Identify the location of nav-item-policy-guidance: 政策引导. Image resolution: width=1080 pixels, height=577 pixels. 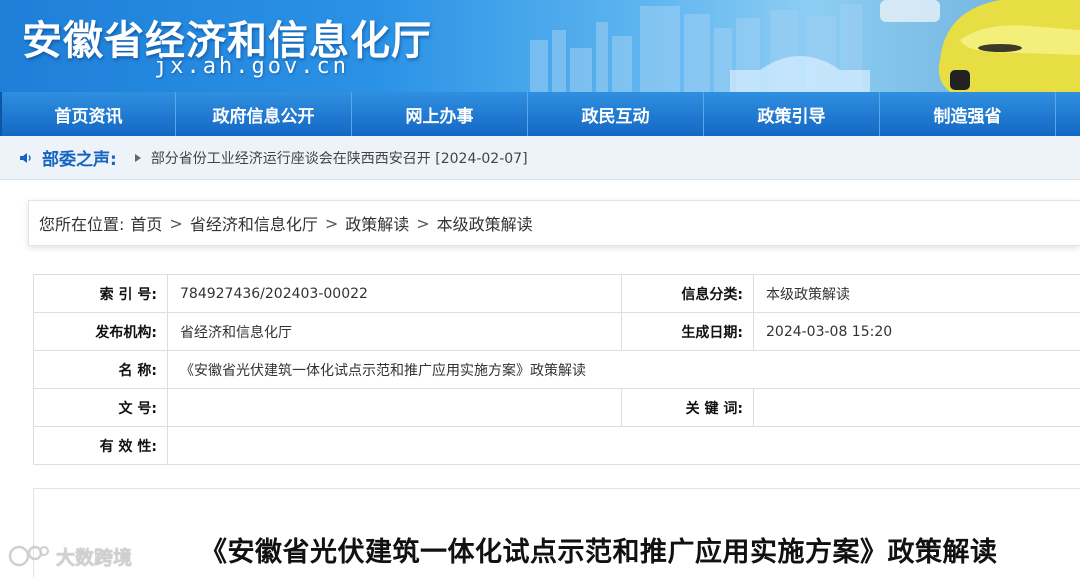
(792, 114).